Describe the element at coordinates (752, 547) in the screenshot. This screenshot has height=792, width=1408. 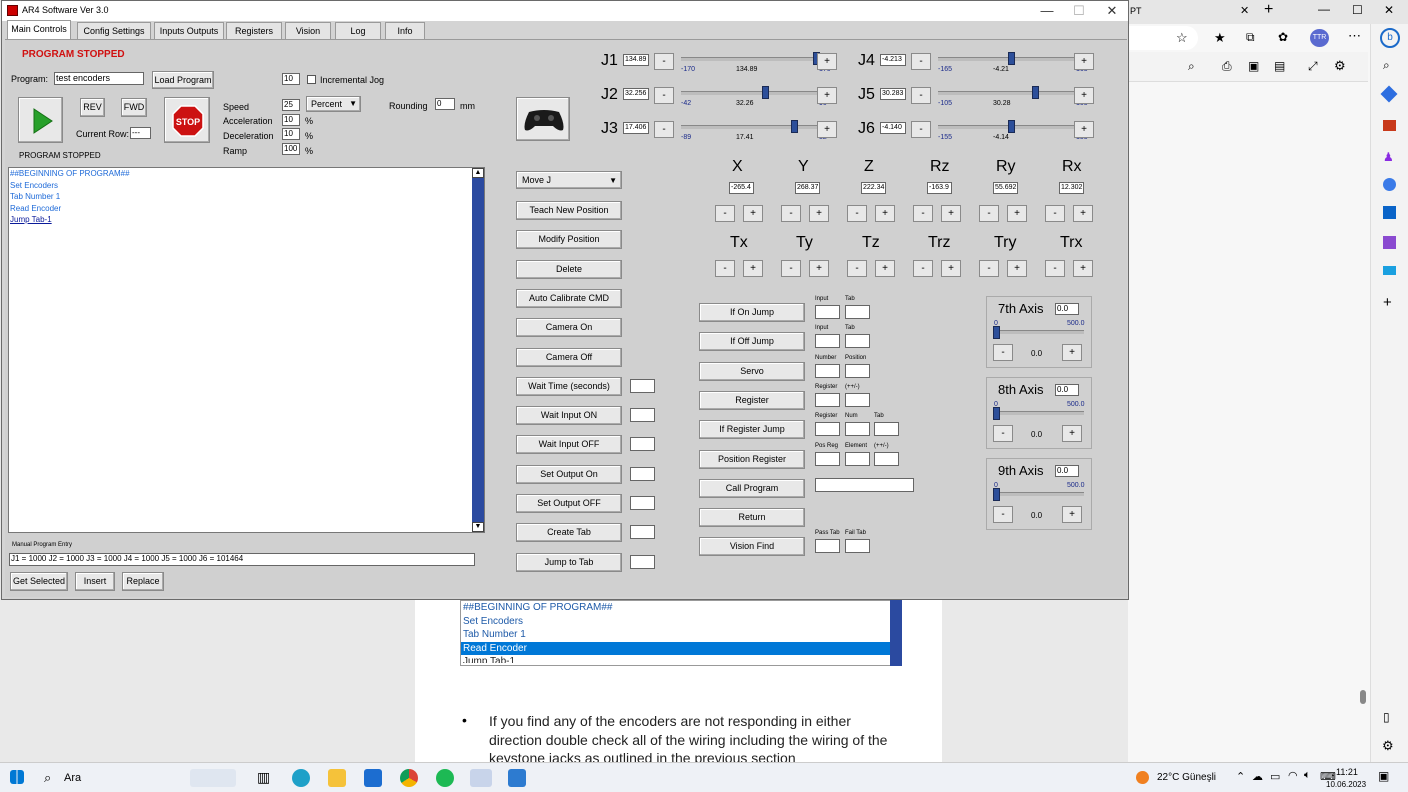
I see `logic-button-vision-find: Vision Find` at that location.